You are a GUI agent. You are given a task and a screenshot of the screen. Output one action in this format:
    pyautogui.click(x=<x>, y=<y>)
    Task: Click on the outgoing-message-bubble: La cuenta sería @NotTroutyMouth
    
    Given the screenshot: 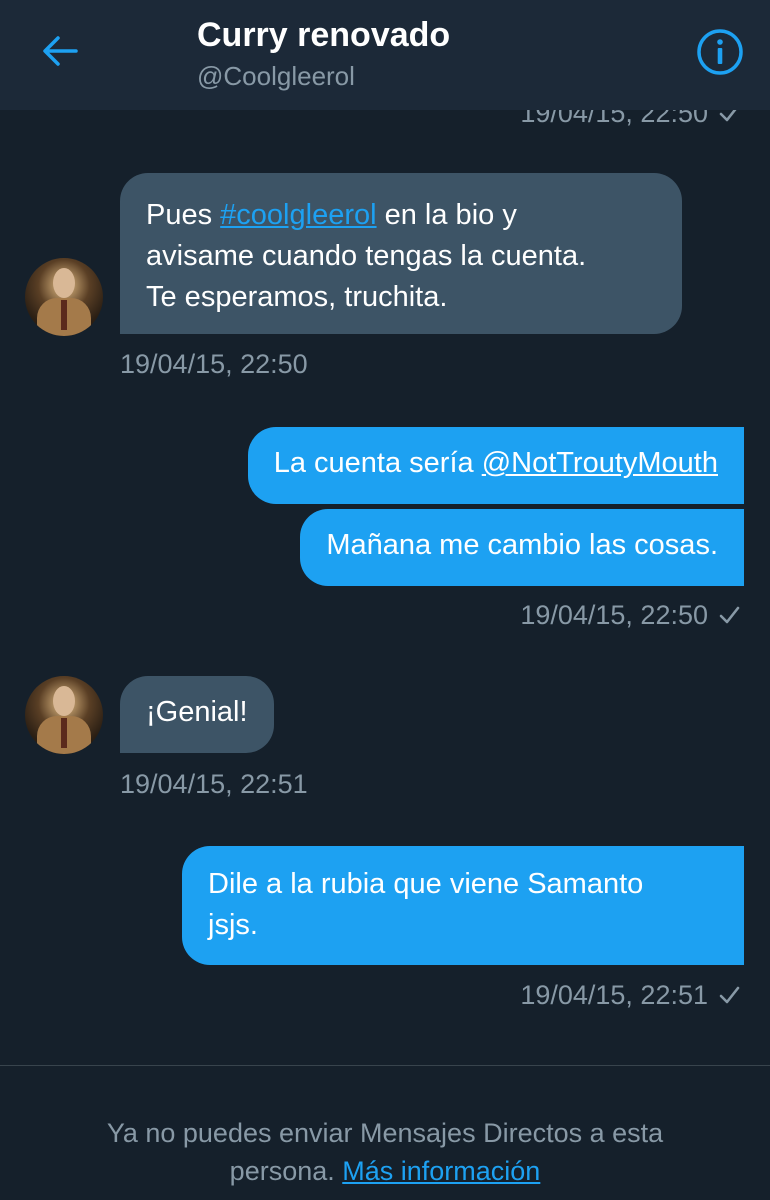 What is the action you would take?
    pyautogui.click(x=495, y=465)
    